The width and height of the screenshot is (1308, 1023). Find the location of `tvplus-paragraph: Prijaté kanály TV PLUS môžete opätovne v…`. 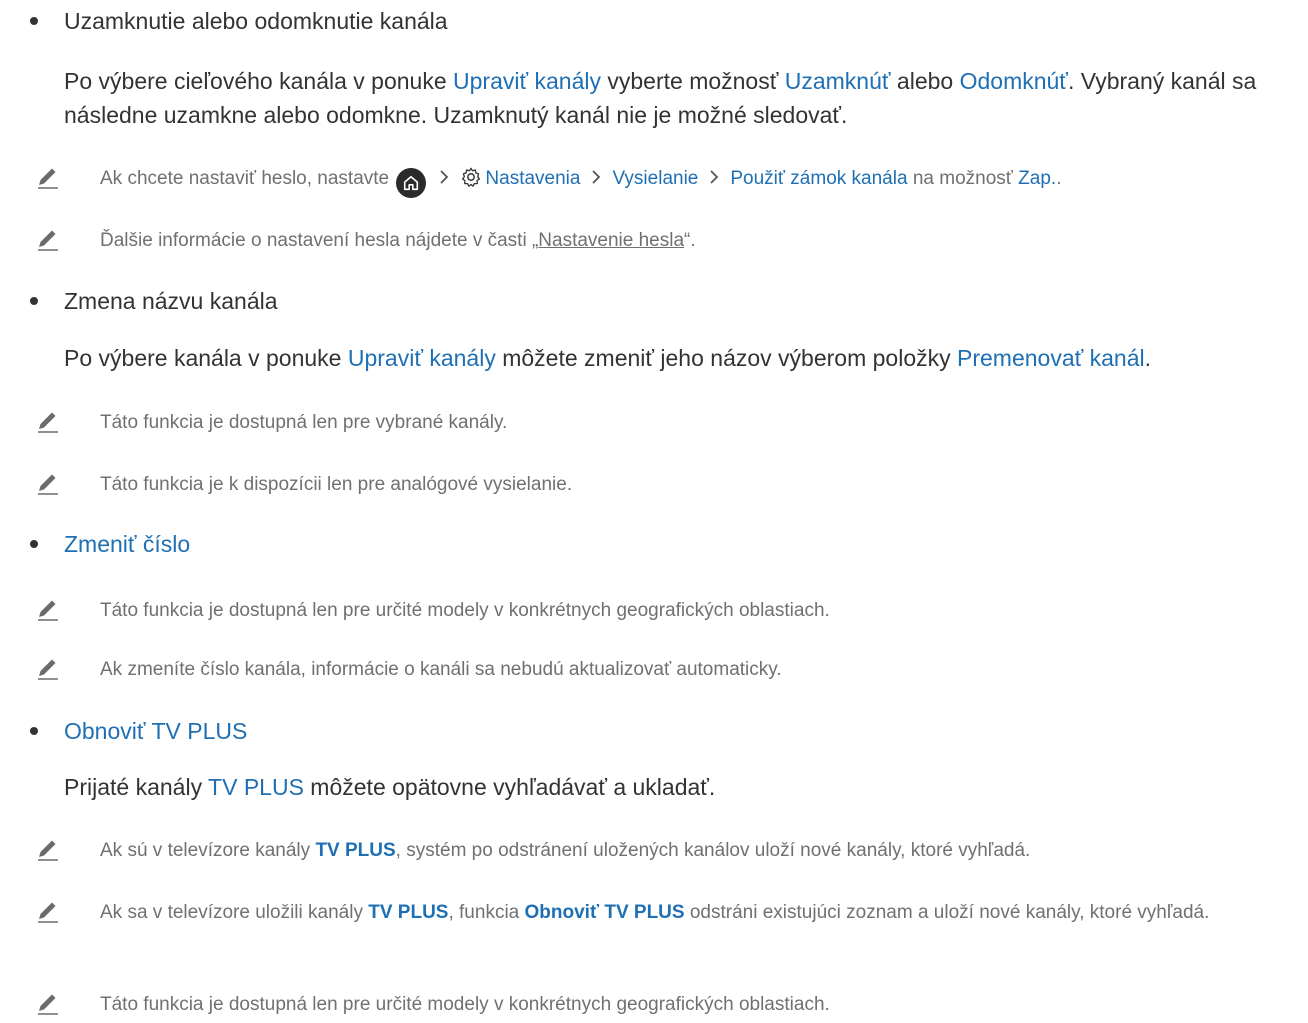

tvplus-paragraph: Prijaté kanály TV PLUS môžete opätovne v… is located at coordinates (390, 787).